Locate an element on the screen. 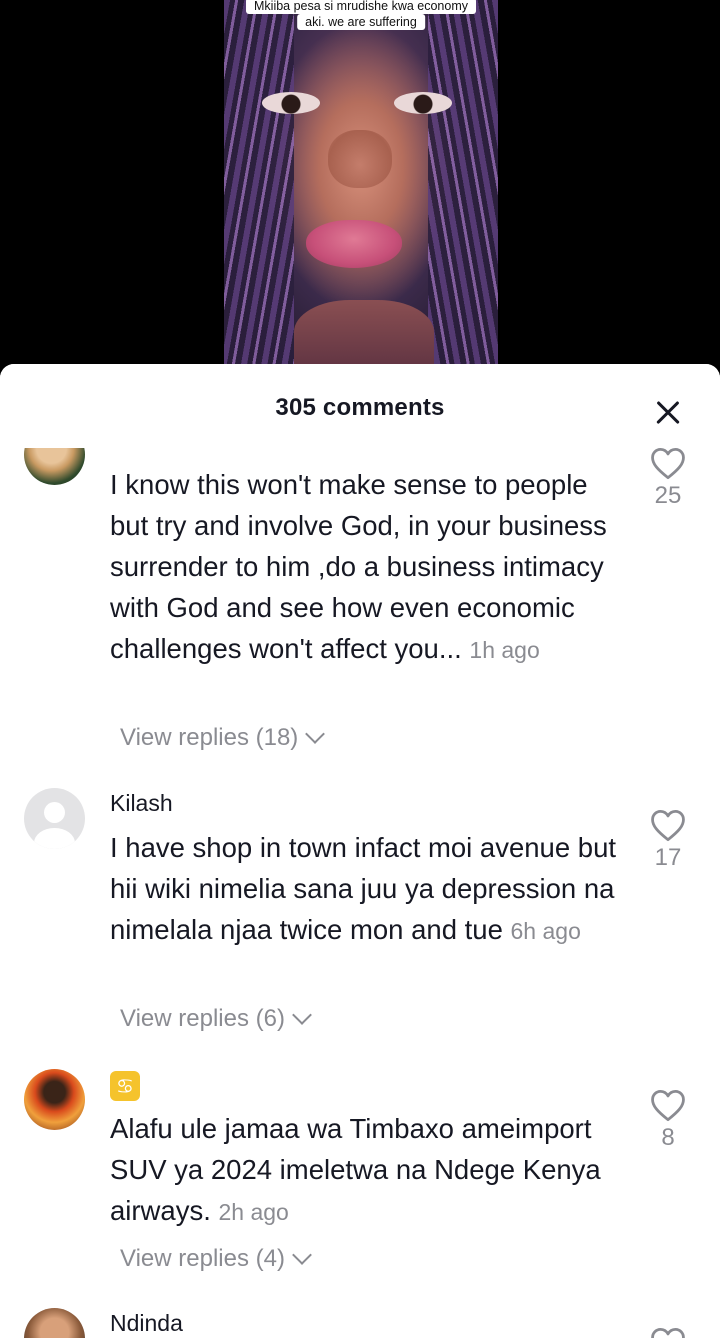 The image size is (720, 1338). comment-time: 2h ago is located at coordinates (253, 1212).